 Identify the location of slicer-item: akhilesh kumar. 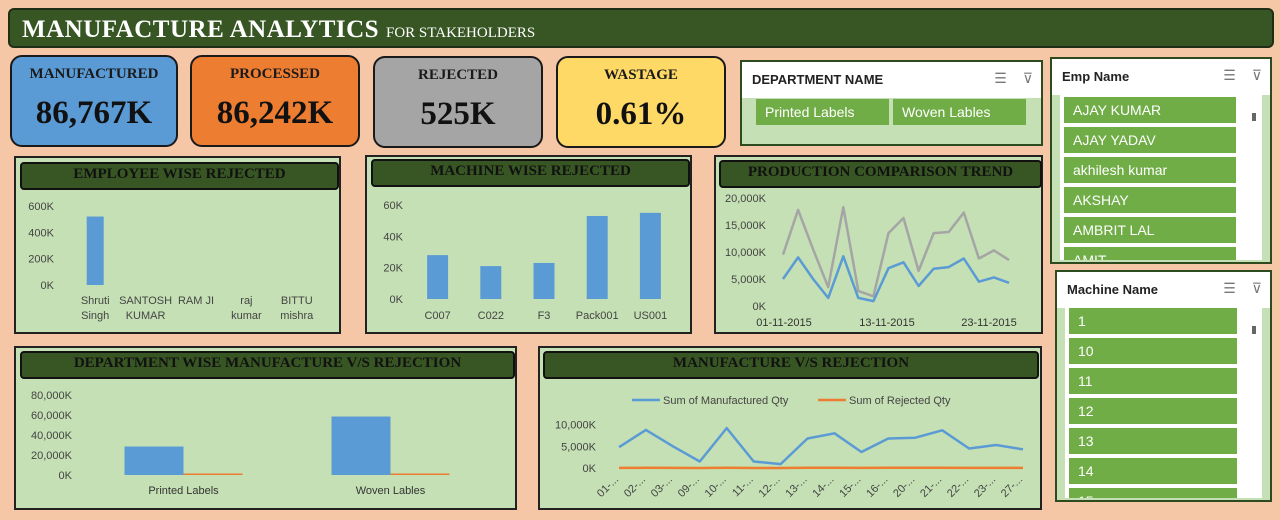
(1150, 170).